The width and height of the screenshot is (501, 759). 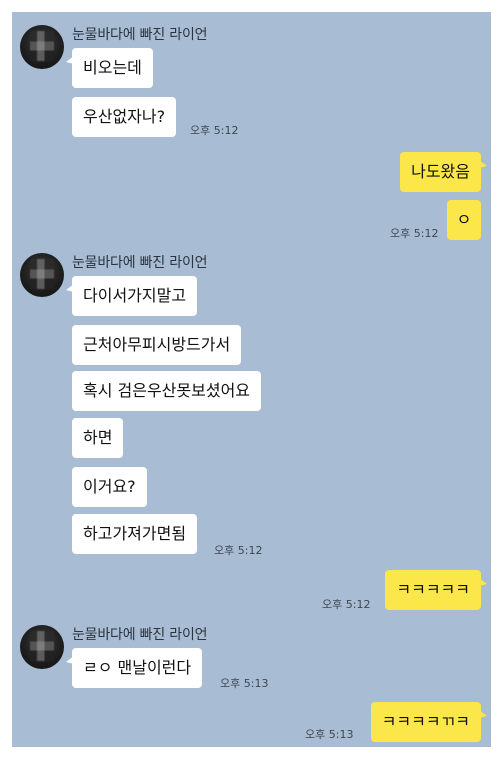 What do you see at coordinates (134, 668) in the screenshot?
I see `message-bubble: ㄹㅇ 맨날이런다` at bounding box center [134, 668].